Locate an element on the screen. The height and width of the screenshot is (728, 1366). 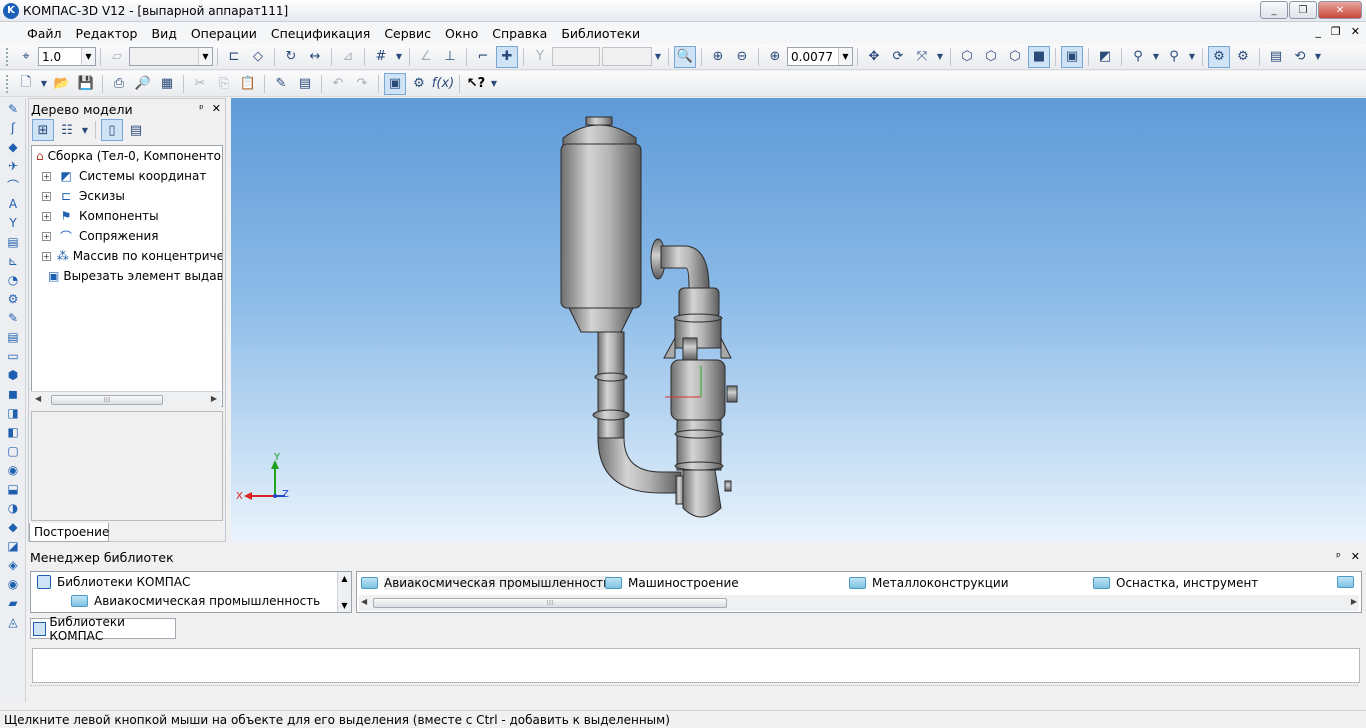
menu-specification: Спецификация is located at coordinates (320, 33).